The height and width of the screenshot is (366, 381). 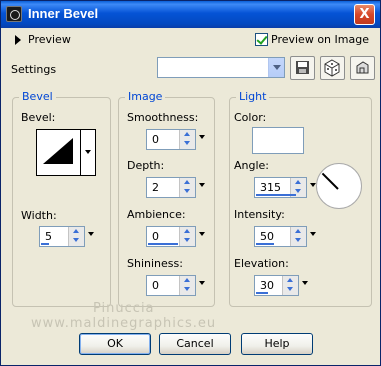 I want to click on shininess-caret-icon, so click(x=202, y=283).